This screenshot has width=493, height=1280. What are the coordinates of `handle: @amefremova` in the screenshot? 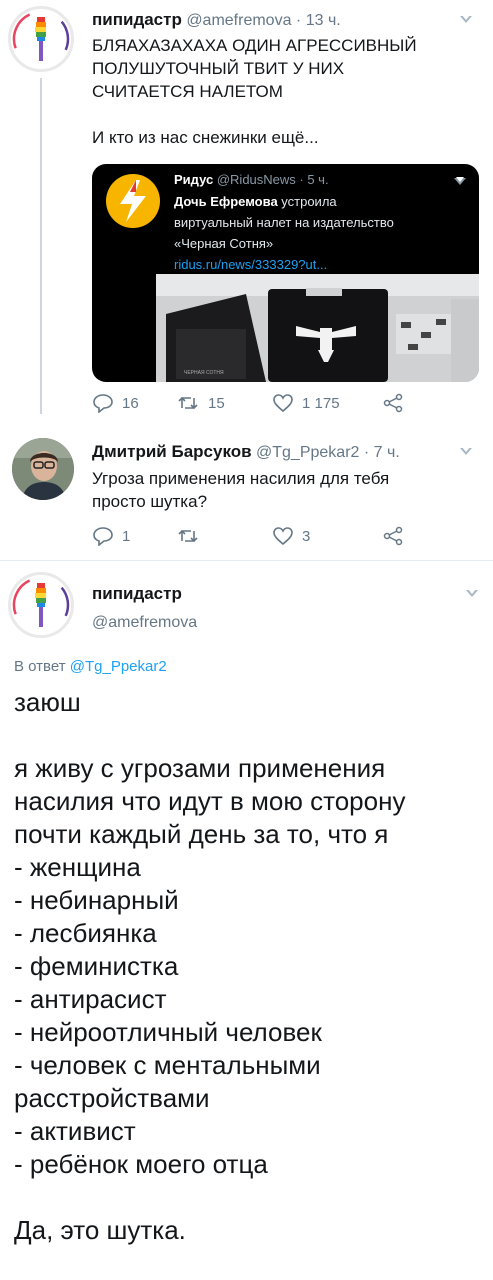 It's located at (144, 623).